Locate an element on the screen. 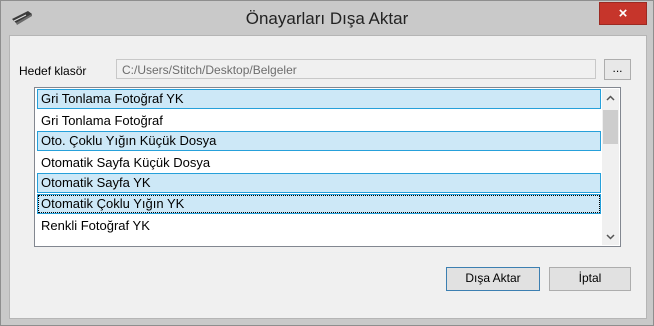 The height and width of the screenshot is (326, 654). list-item: Otomatik Sayfa Küçük Dosya is located at coordinates (319, 162).